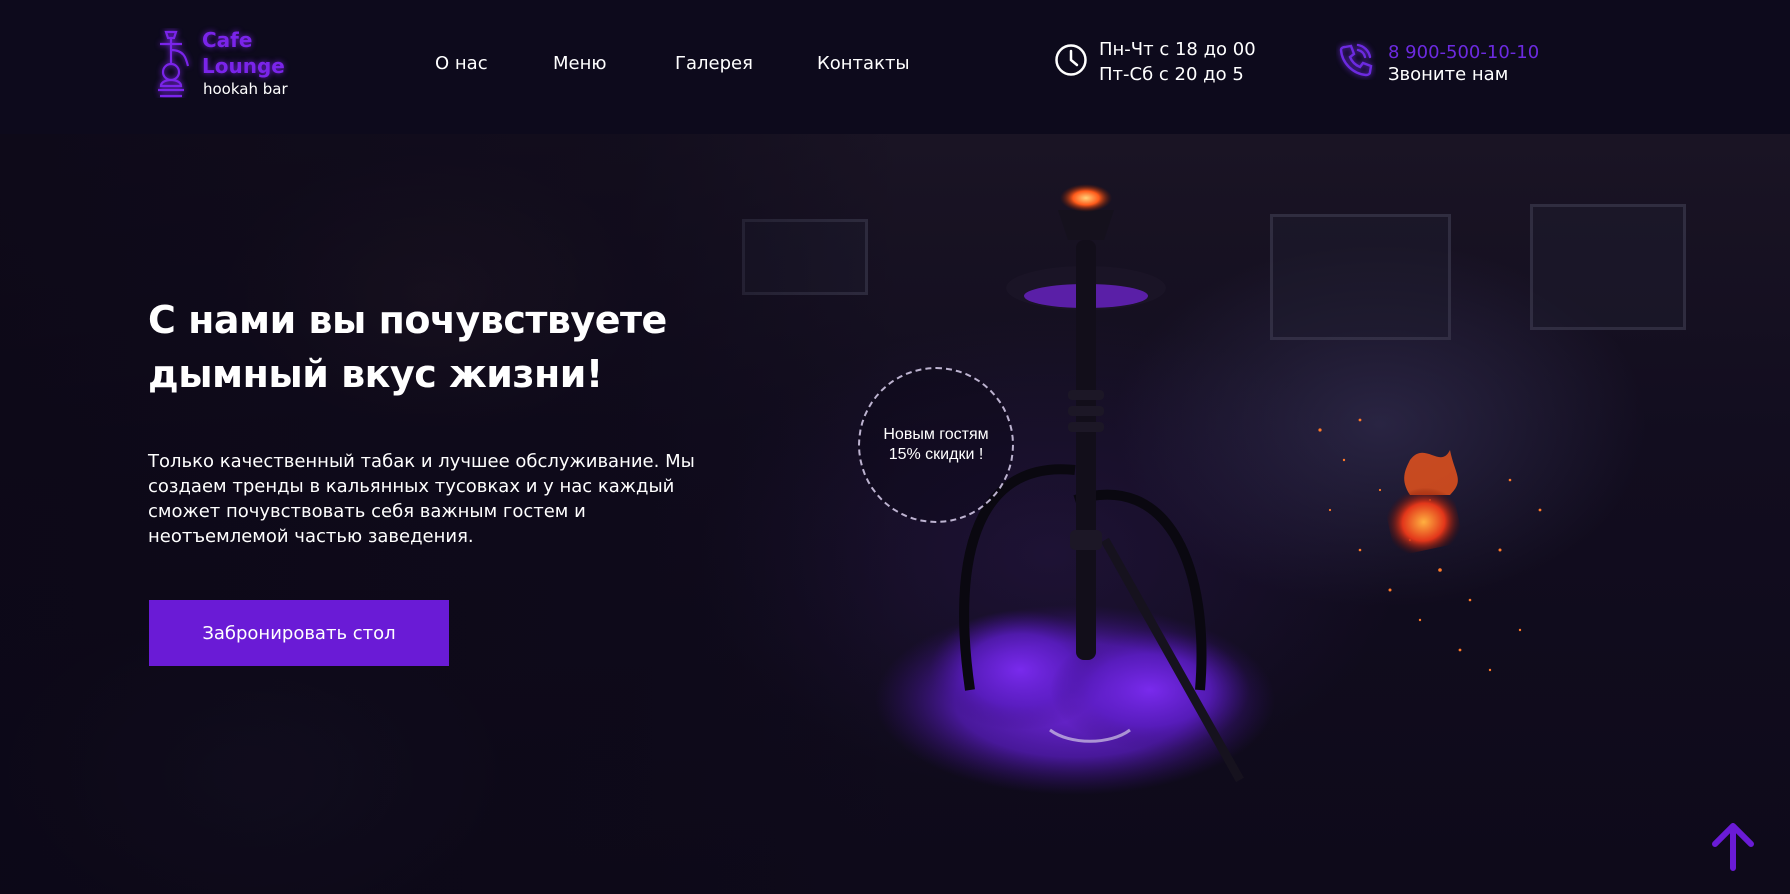  I want to click on burning-coal, so click(1423, 502).